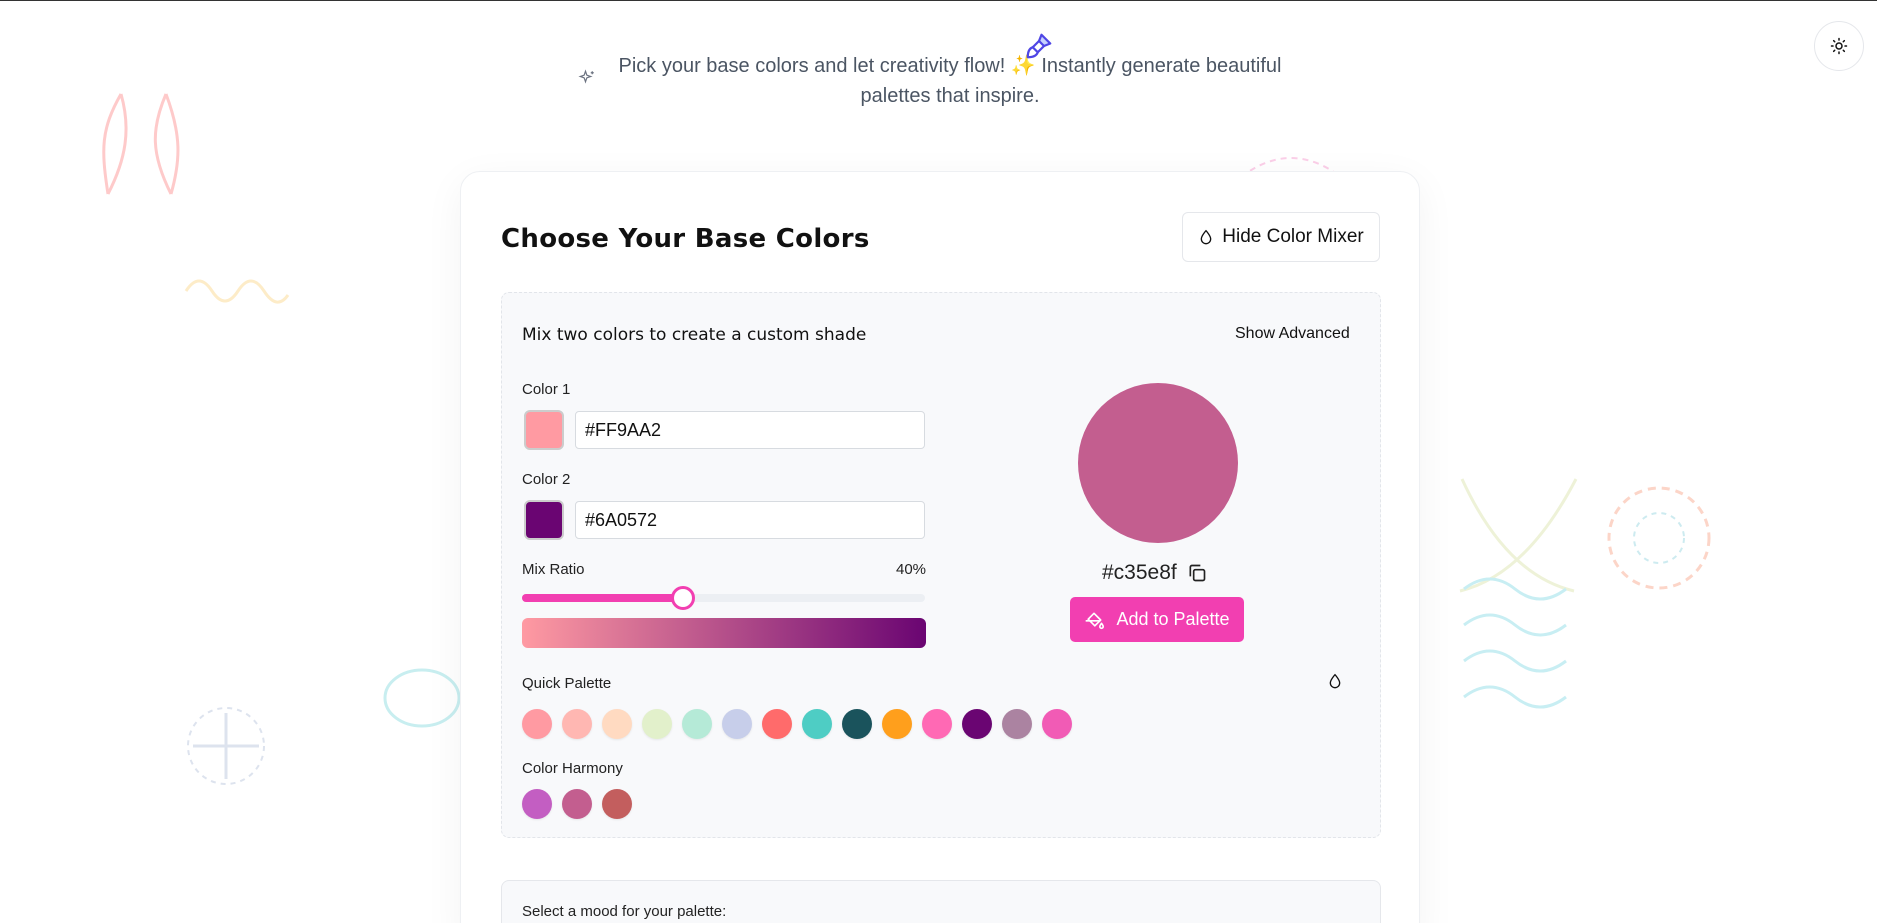 This screenshot has width=1877, height=923. I want to click on decor-crosshair-circle, so click(226, 746).